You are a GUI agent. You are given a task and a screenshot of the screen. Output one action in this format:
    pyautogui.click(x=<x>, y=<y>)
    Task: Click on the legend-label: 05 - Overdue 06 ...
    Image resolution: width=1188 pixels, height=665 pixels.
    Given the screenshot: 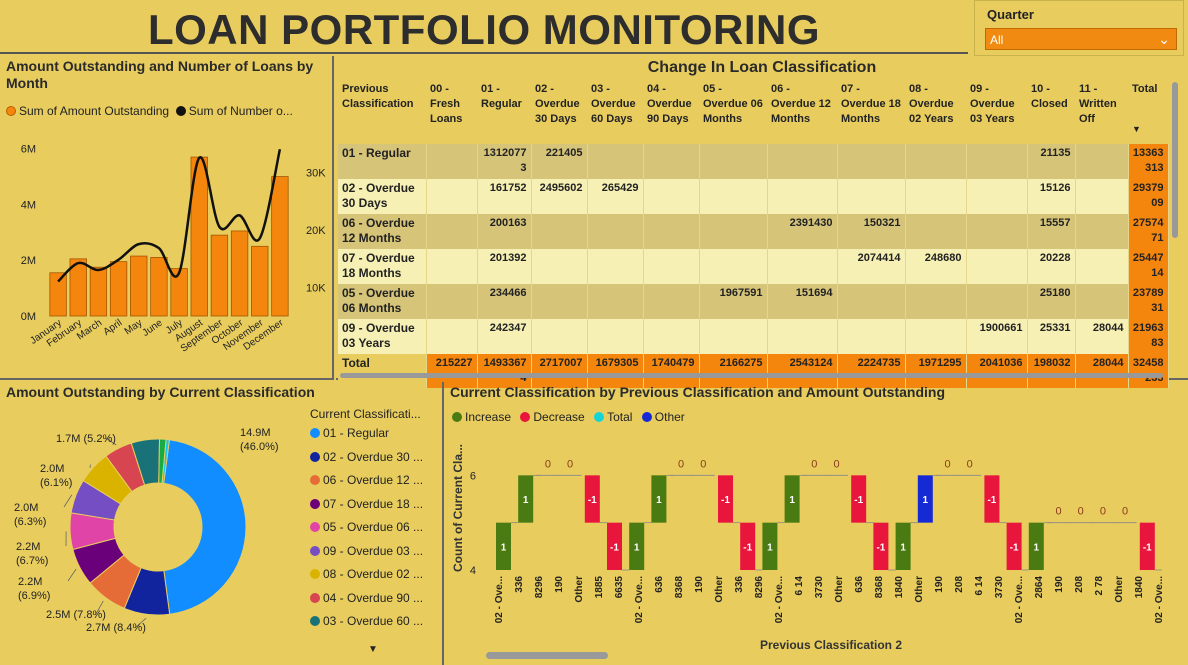 What is the action you would take?
    pyautogui.click(x=373, y=527)
    